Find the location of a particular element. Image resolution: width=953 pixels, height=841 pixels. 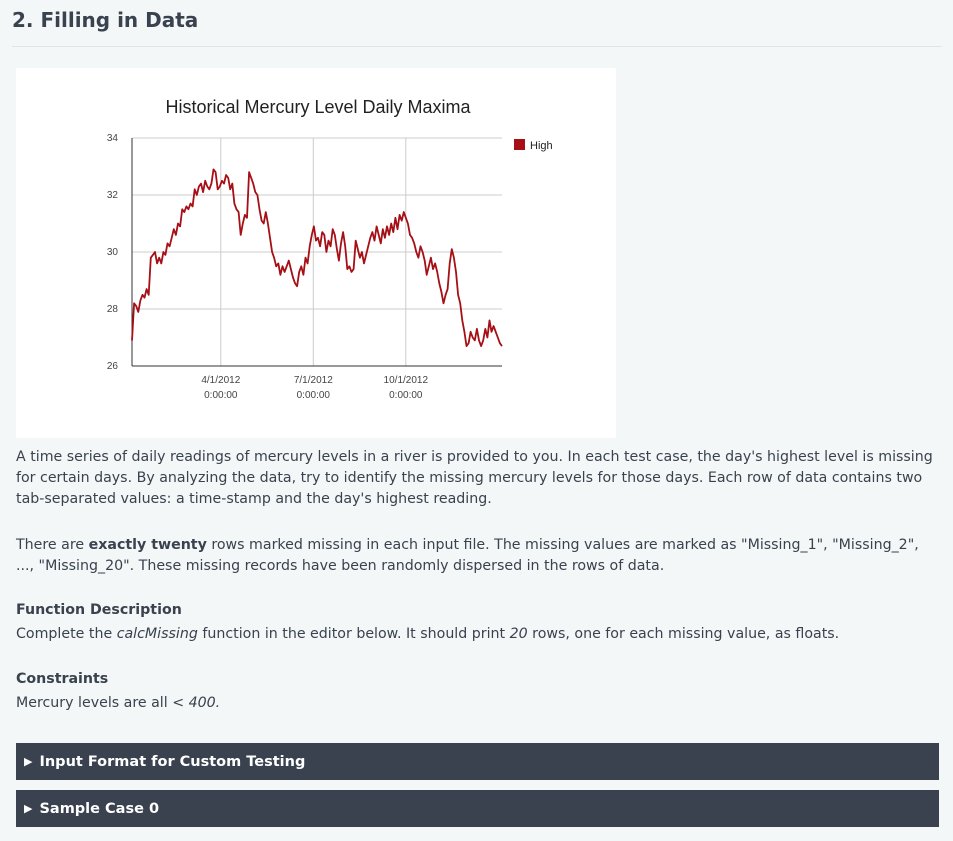

sample-case-accordion: ▶ Sample Case 0 is located at coordinates (477, 808).